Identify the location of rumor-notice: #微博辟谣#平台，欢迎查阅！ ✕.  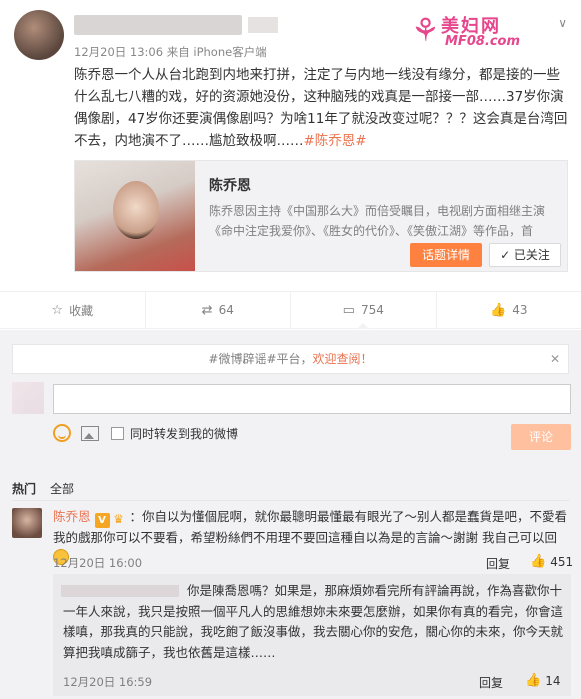
(290, 359).